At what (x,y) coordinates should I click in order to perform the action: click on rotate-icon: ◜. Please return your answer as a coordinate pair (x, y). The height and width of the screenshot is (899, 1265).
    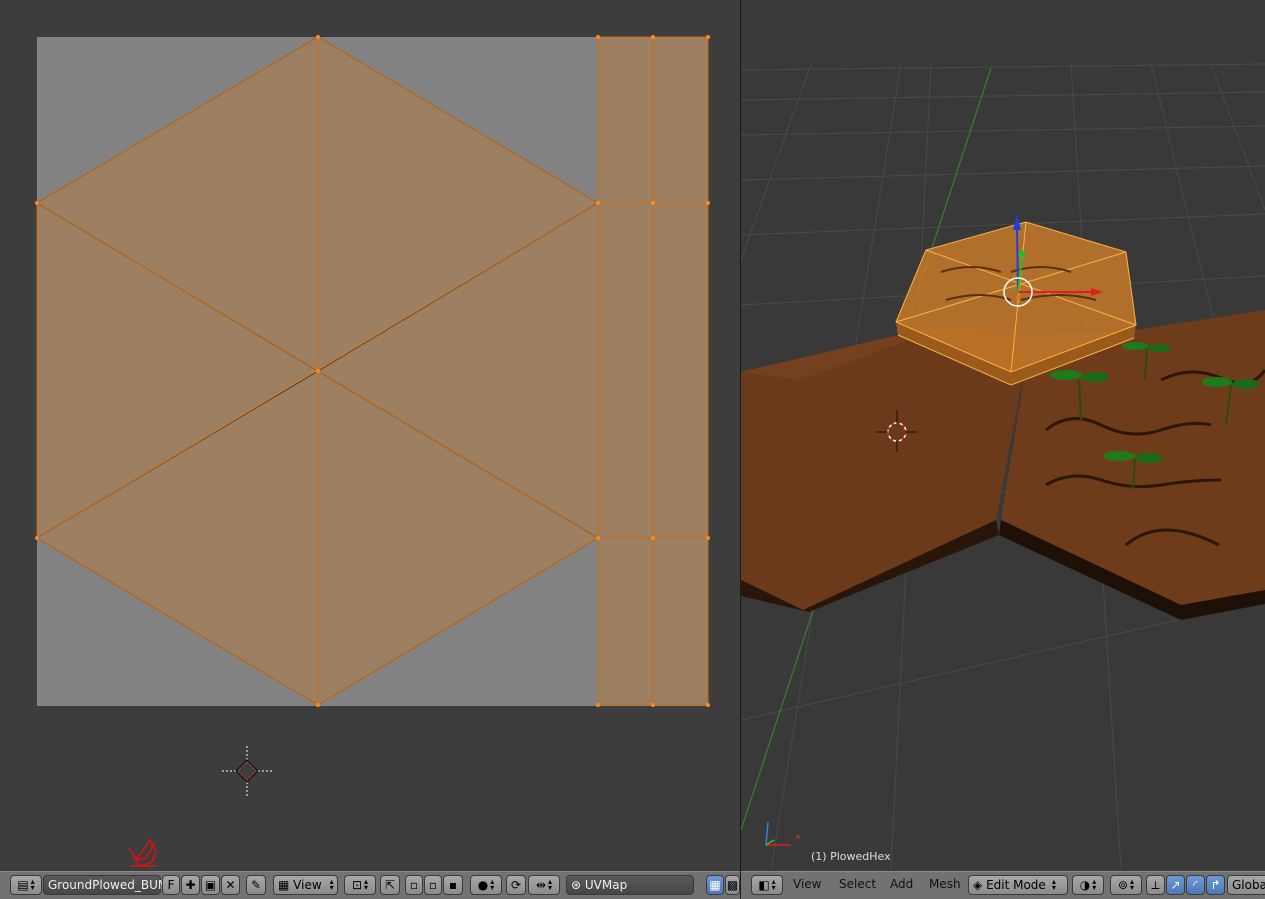
    Looking at the image, I should click on (1195, 885).